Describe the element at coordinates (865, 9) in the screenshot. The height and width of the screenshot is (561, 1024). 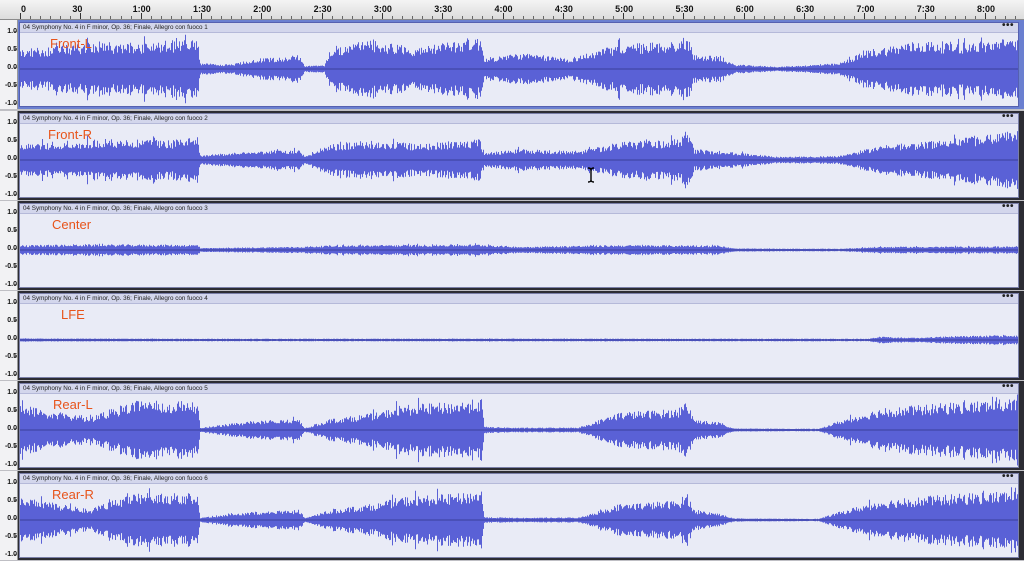
I see `ruler-time-label: 7:00` at that location.